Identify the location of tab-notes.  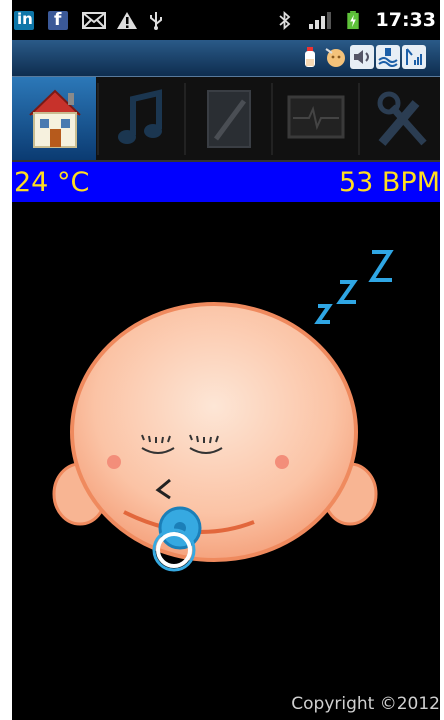
(228, 118).